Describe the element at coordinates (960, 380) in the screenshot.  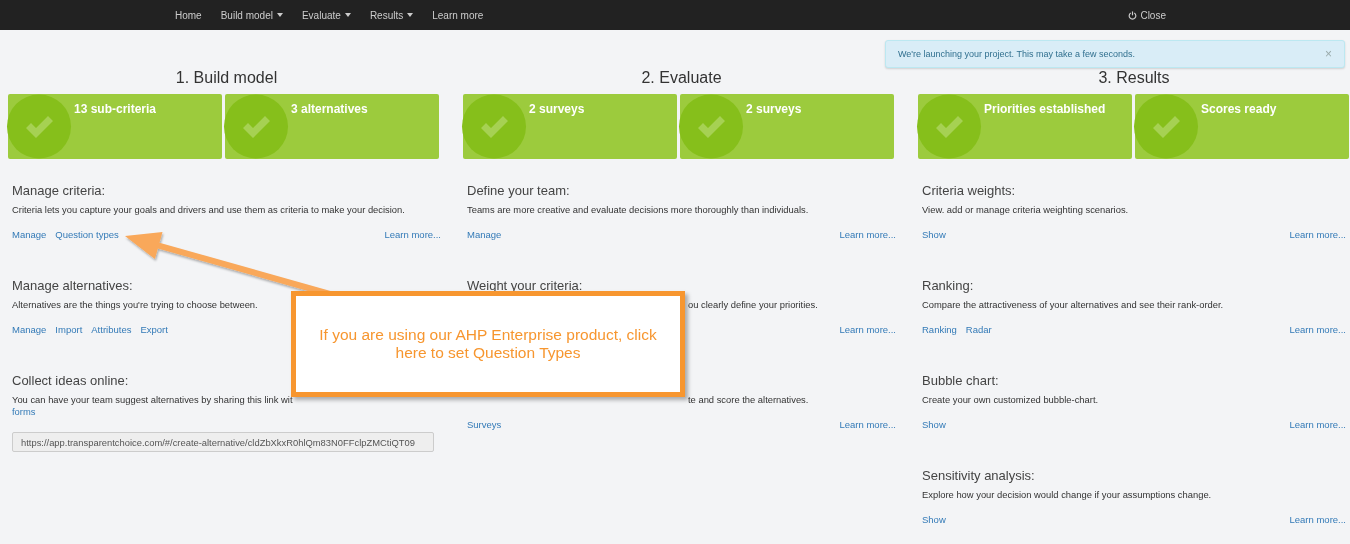
I see `section-heading: Bubble chart:` at that location.